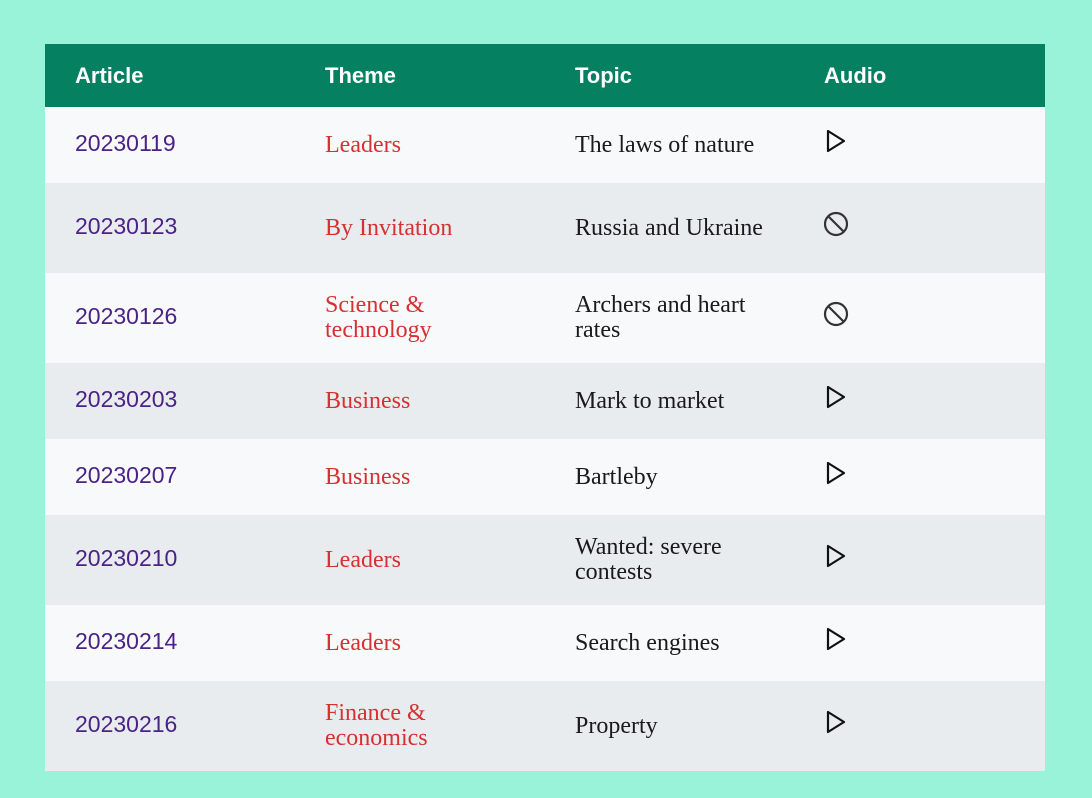 This screenshot has height=798, width=1092. Describe the element at coordinates (109, 75) in the screenshot. I see `header-article: Article` at that location.